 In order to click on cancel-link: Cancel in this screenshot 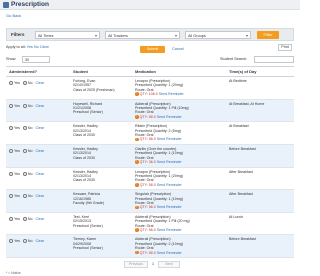, I will do `click(178, 49)`.